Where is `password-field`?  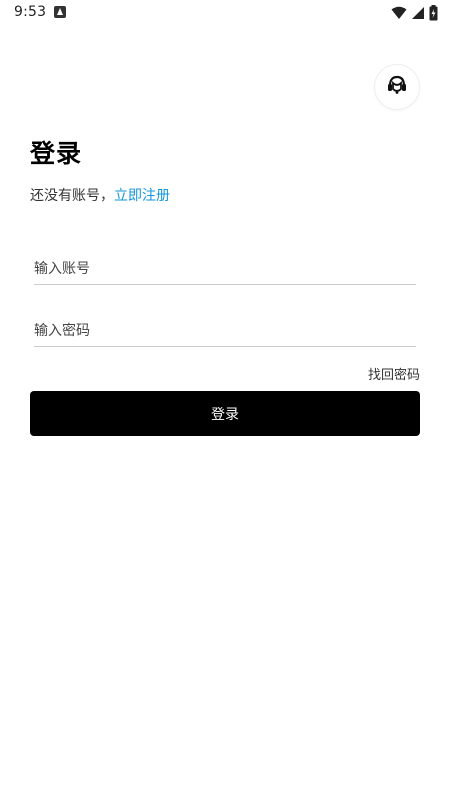 password-field is located at coordinates (225, 332).